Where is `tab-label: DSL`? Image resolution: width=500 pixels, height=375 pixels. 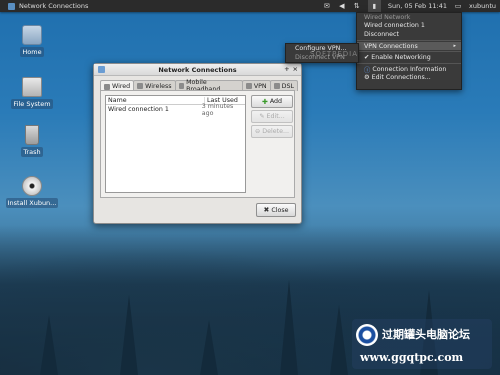
tab-label: DSL is located at coordinates (287, 86).